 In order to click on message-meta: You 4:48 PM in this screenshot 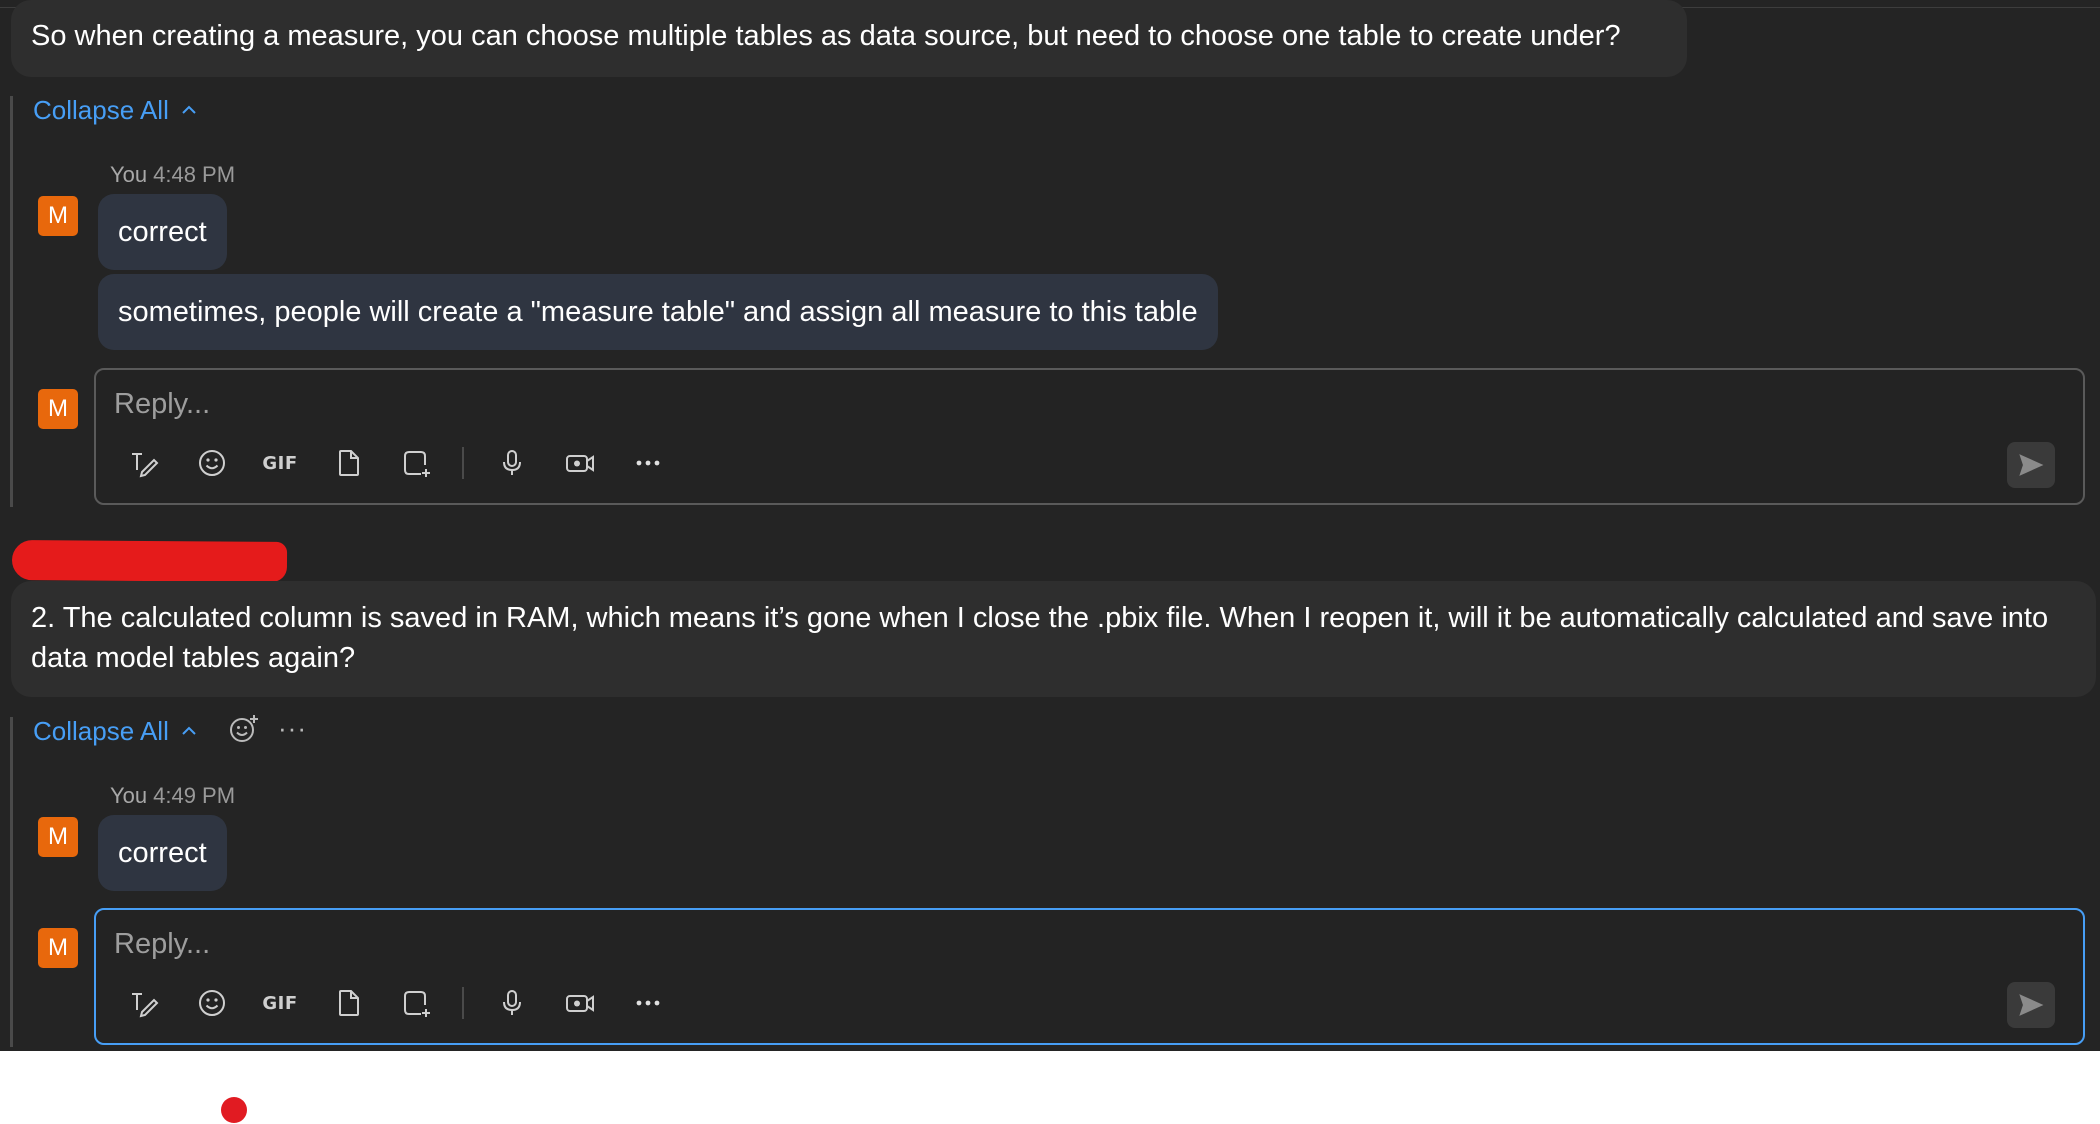, I will do `click(172, 175)`.